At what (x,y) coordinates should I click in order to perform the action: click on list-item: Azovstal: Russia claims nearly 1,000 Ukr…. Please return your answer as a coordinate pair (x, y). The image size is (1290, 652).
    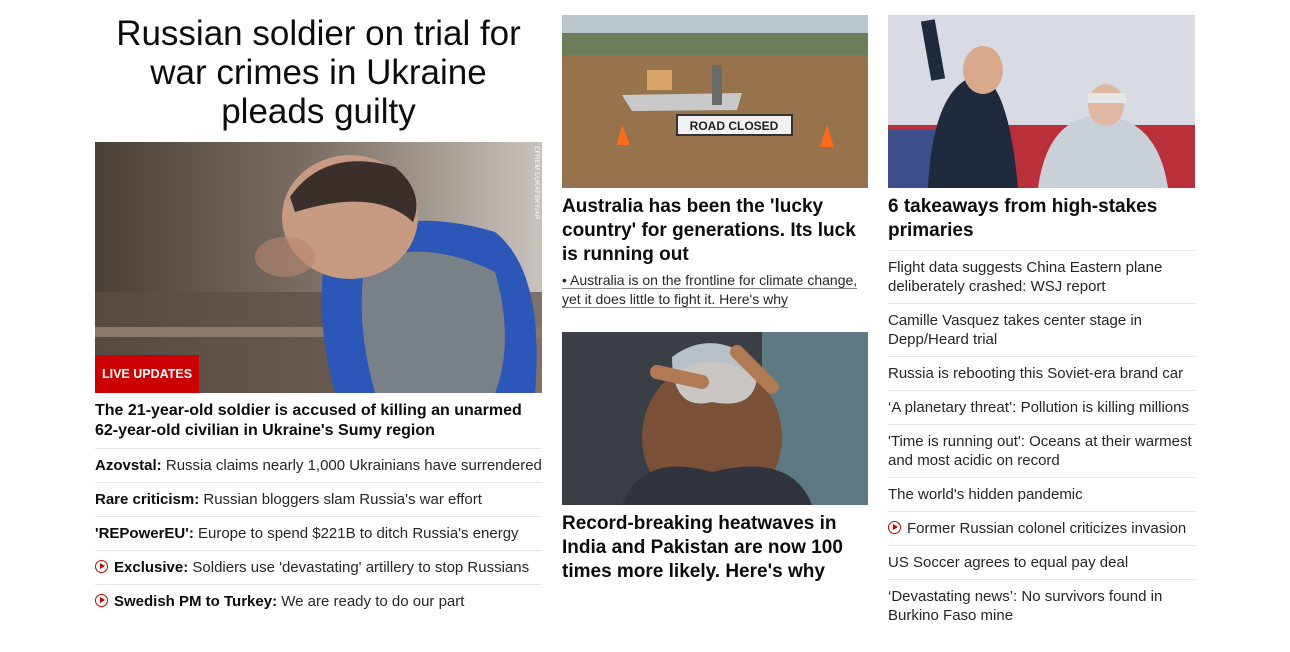
    Looking at the image, I should click on (318, 465).